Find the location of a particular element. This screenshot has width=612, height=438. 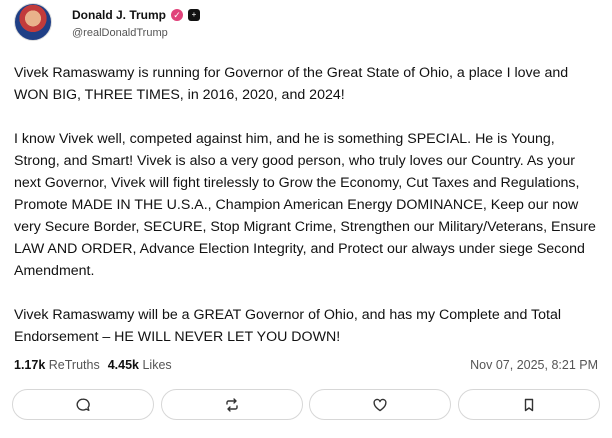

reply-icon is located at coordinates (83, 404).